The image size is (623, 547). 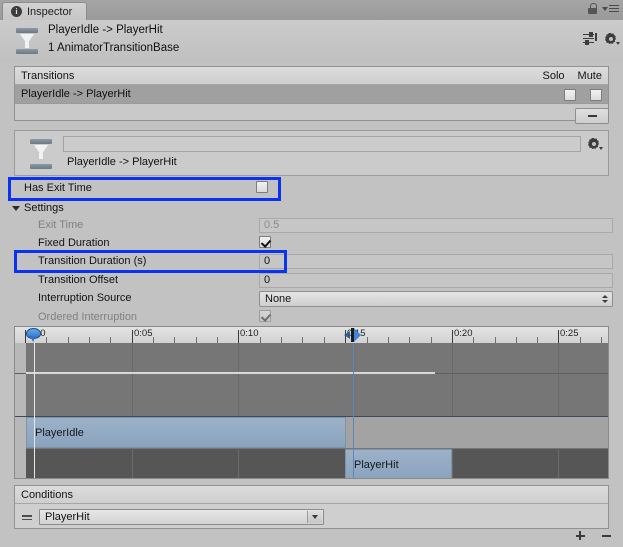 What do you see at coordinates (278, 299) in the screenshot?
I see `interruption-source-value: None` at bounding box center [278, 299].